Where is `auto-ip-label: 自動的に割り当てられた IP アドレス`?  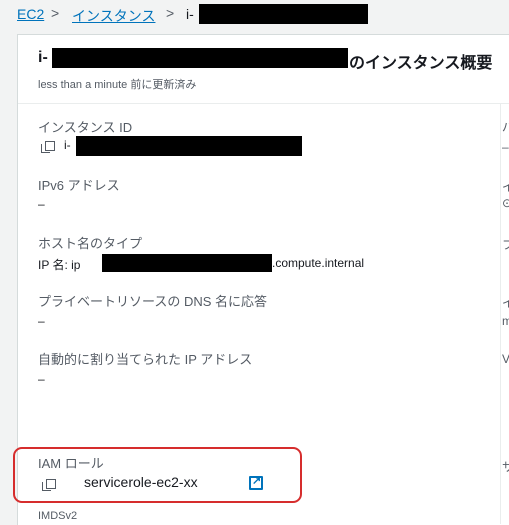 auto-ip-label: 自動的に割り当てられた IP アドレス is located at coordinates (145, 359).